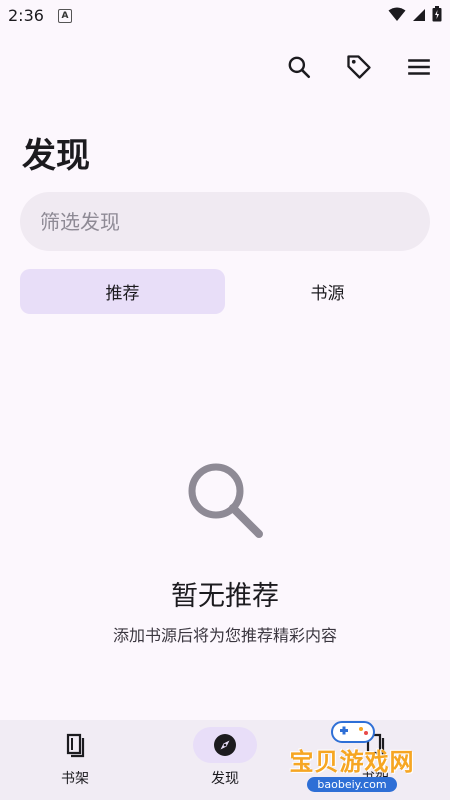 Image resolution: width=450 pixels, height=800 pixels. Describe the element at coordinates (56, 156) in the screenshot. I see `page-title: 发现` at that location.